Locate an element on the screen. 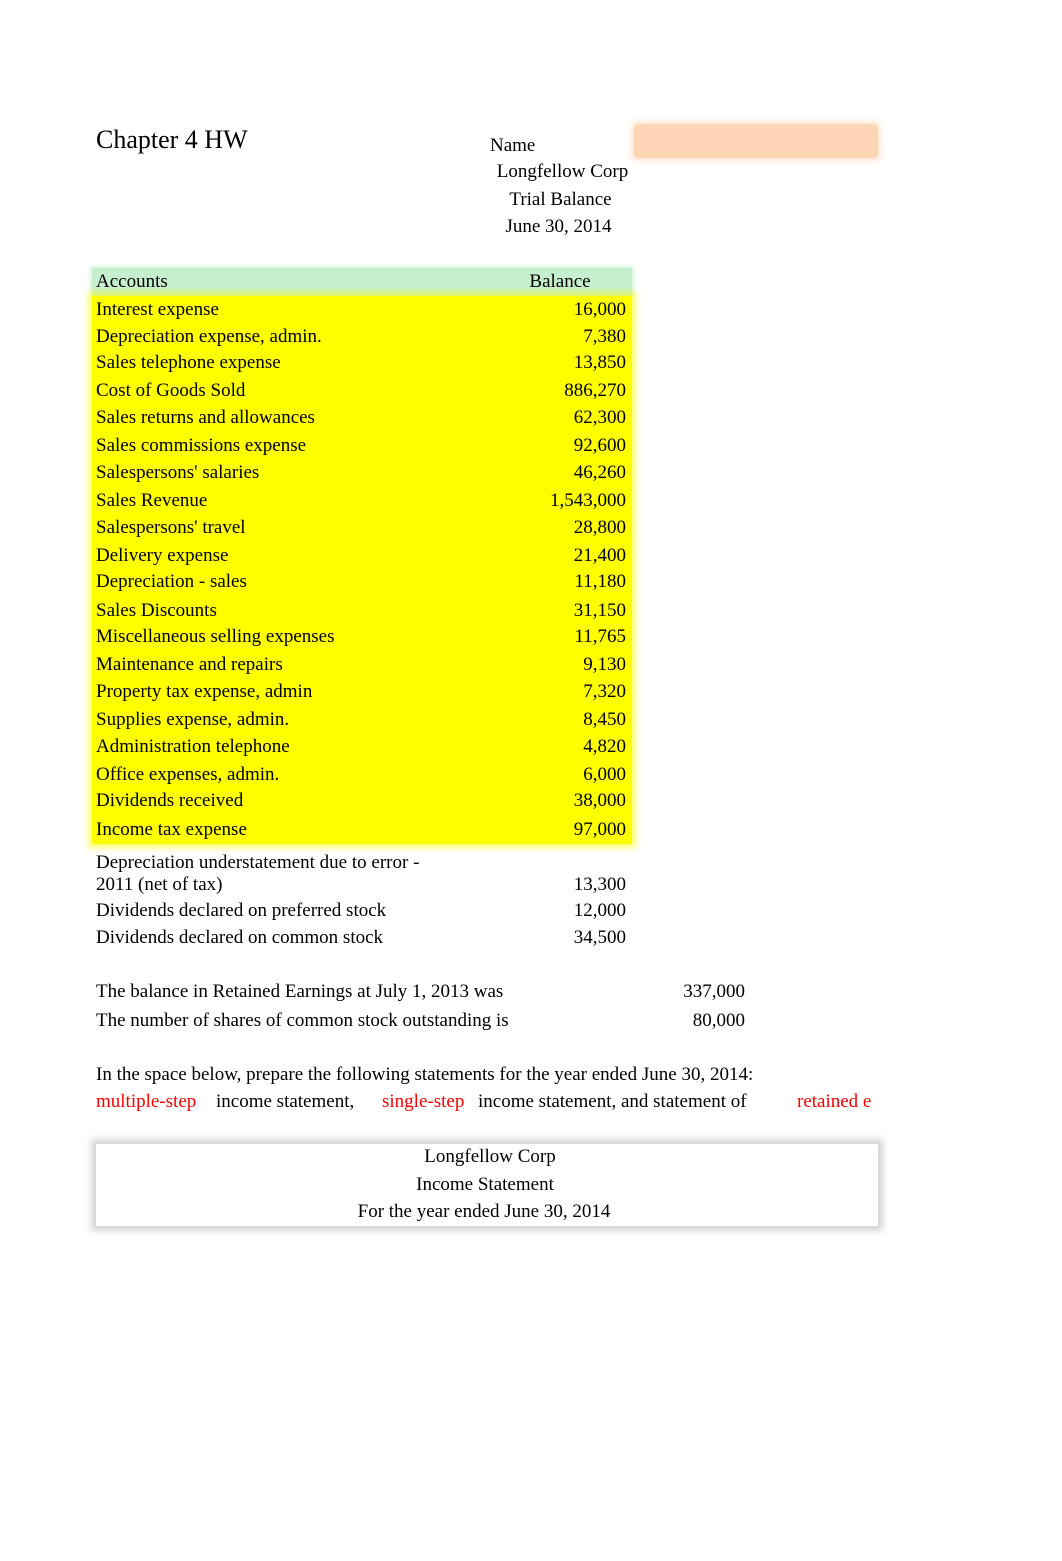 This screenshot has height=1561, width=1062. account-name: Interest expense is located at coordinates (157, 309).